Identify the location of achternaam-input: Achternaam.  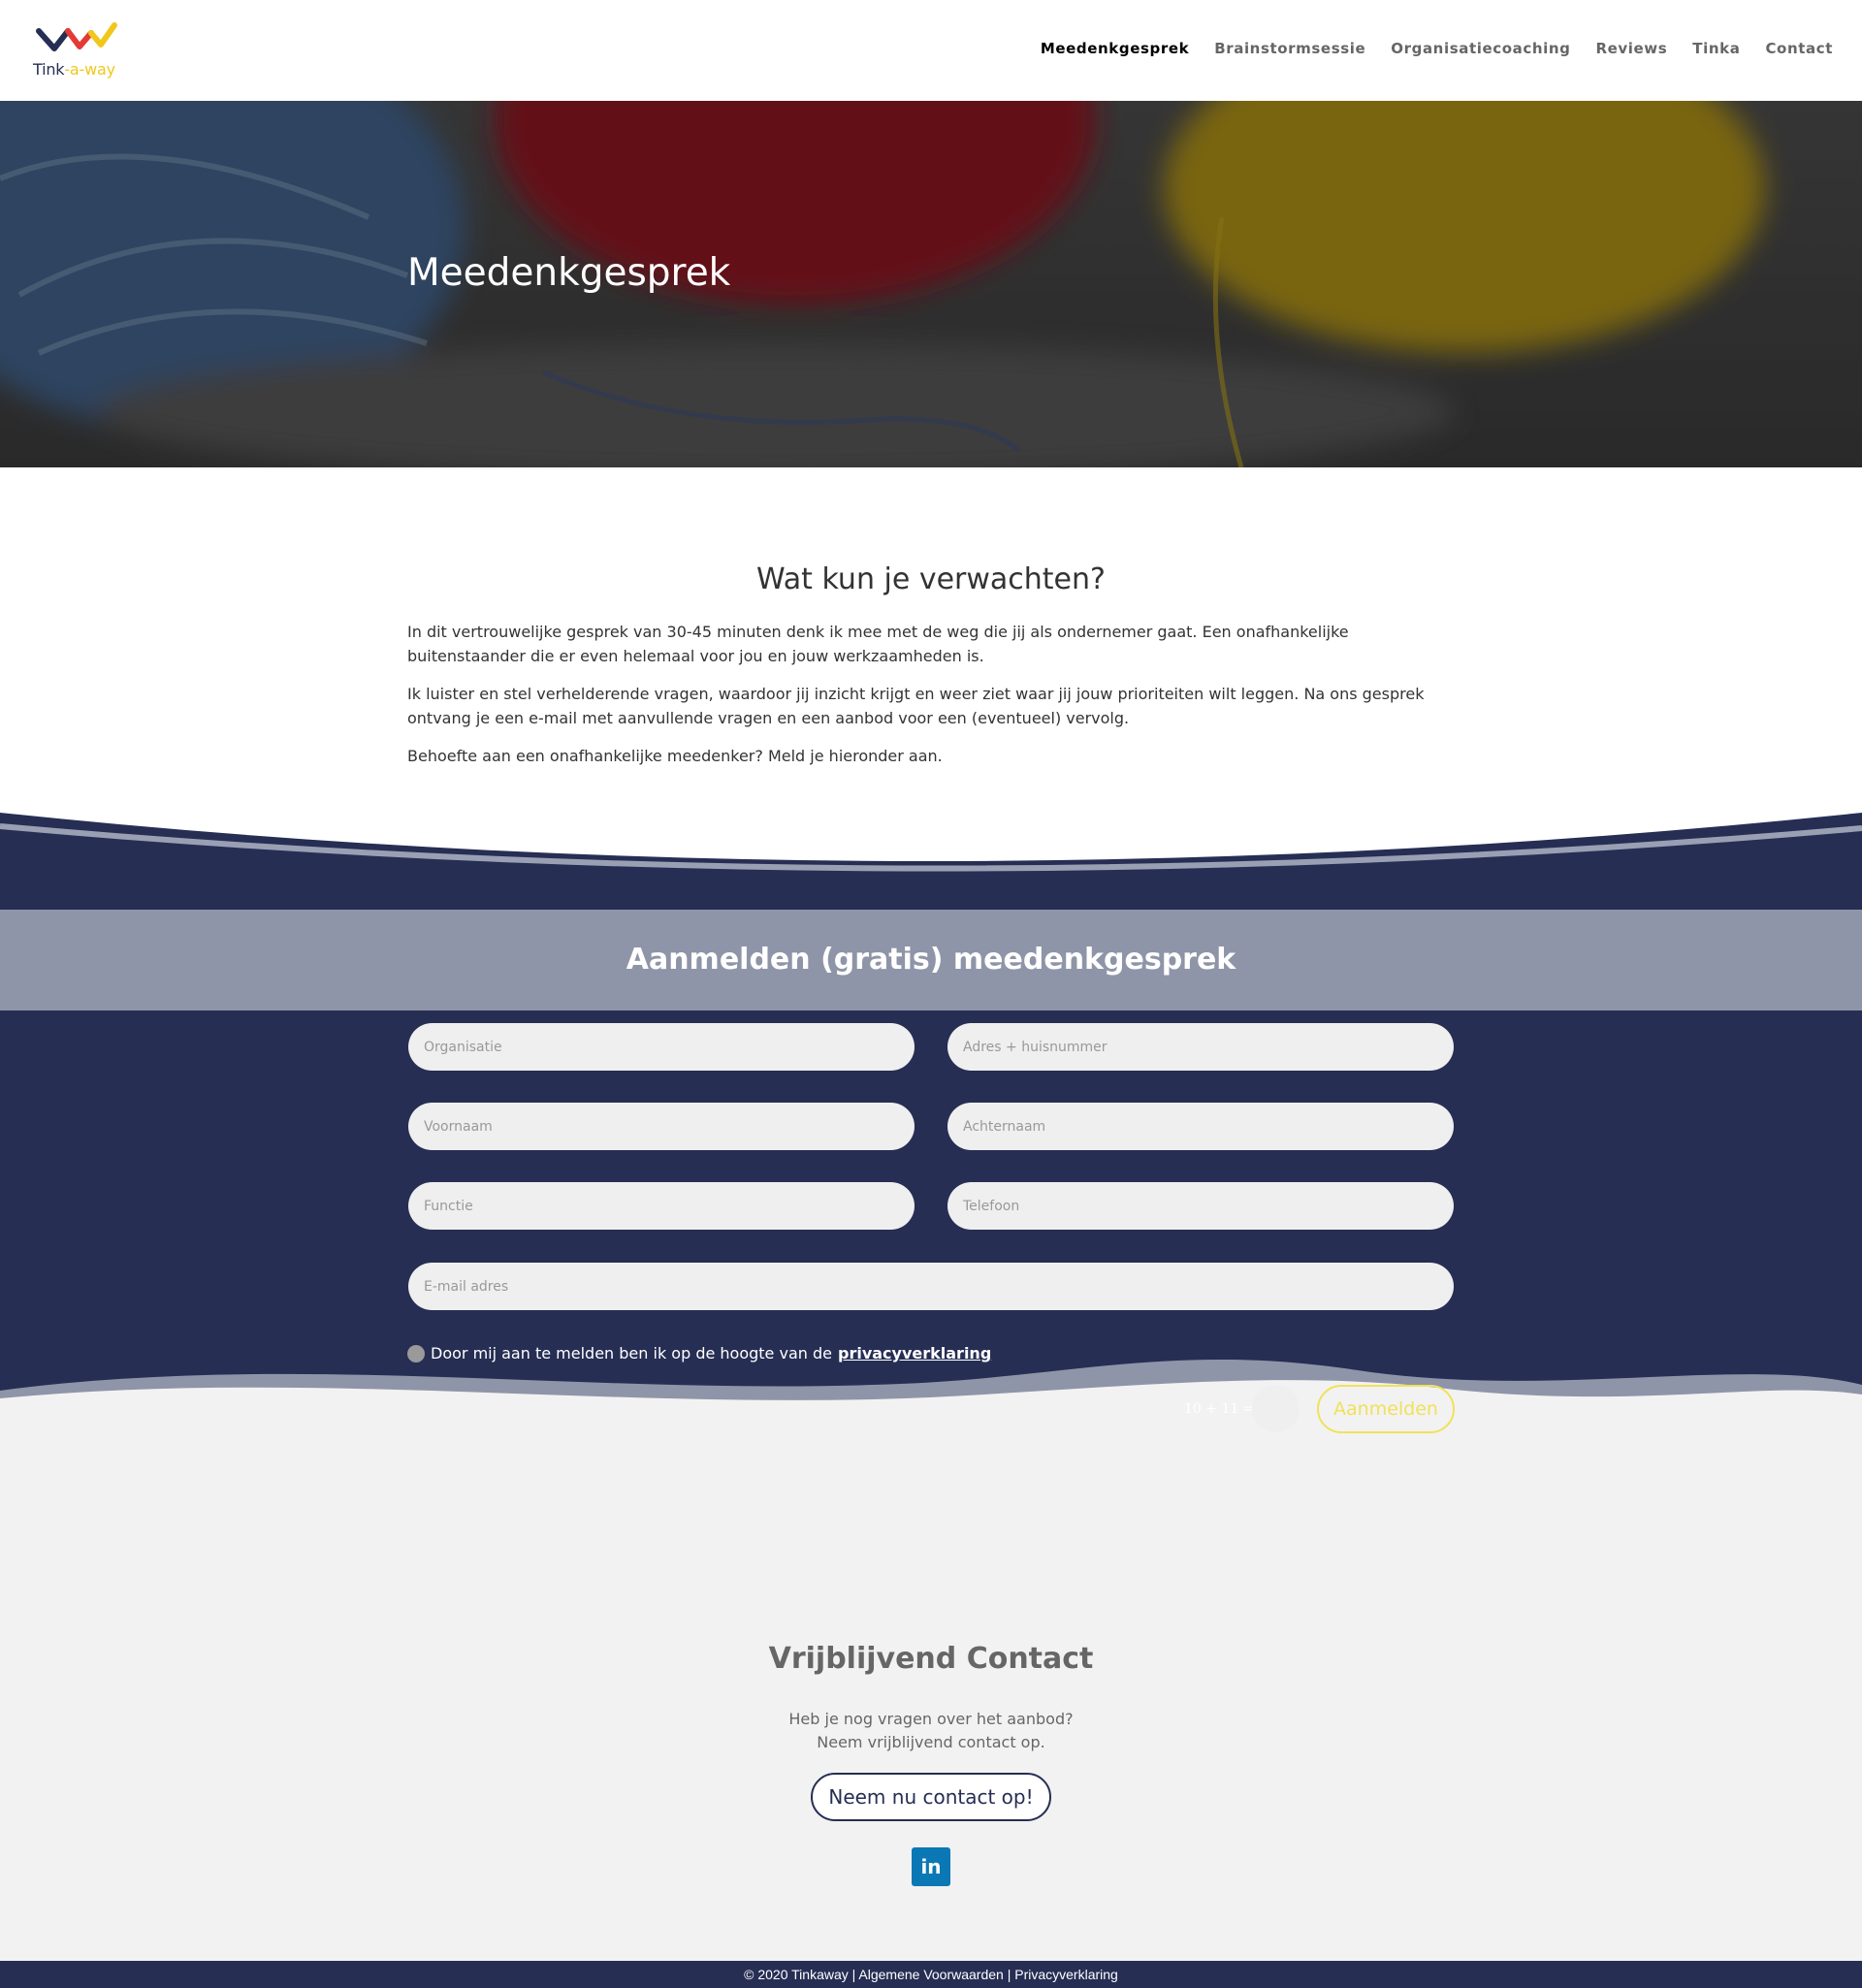
(1201, 1126).